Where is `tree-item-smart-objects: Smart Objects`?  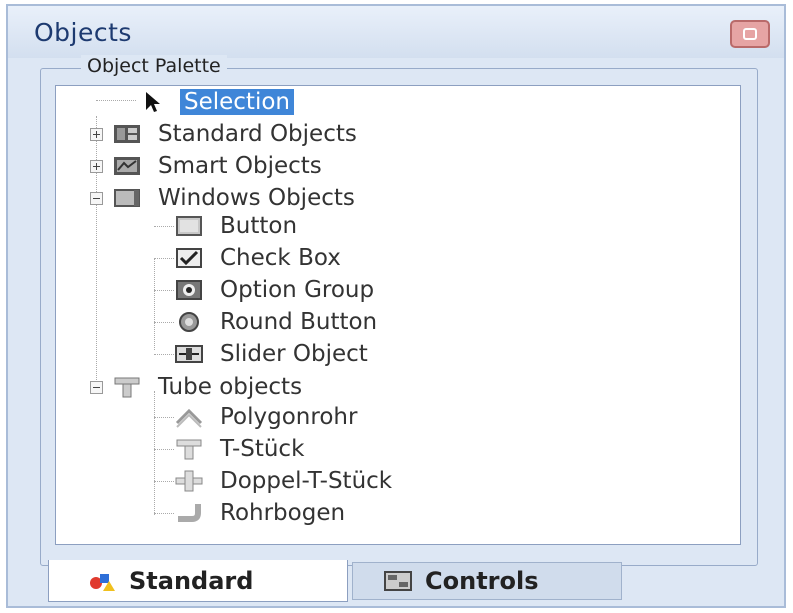
tree-item-smart-objects: Smart Objects is located at coordinates (219, 166).